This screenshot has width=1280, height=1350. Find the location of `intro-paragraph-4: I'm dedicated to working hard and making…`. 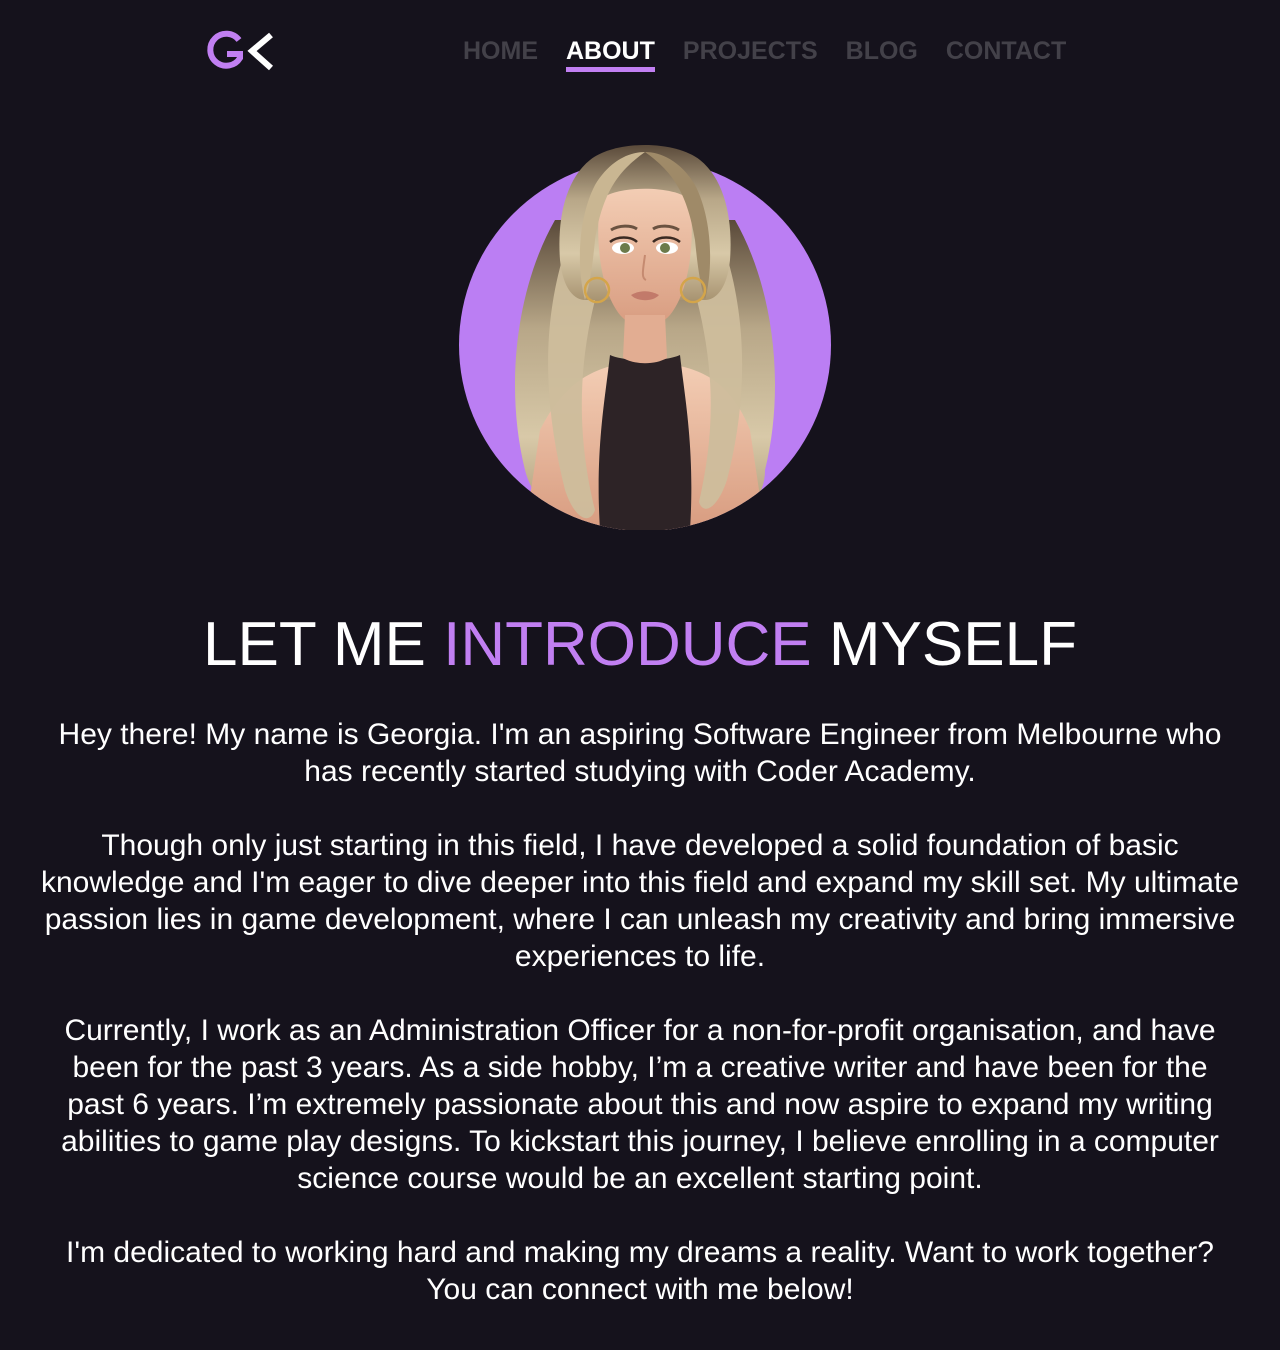

intro-paragraph-4: I'm dedicated to working hard and making… is located at coordinates (640, 1271).